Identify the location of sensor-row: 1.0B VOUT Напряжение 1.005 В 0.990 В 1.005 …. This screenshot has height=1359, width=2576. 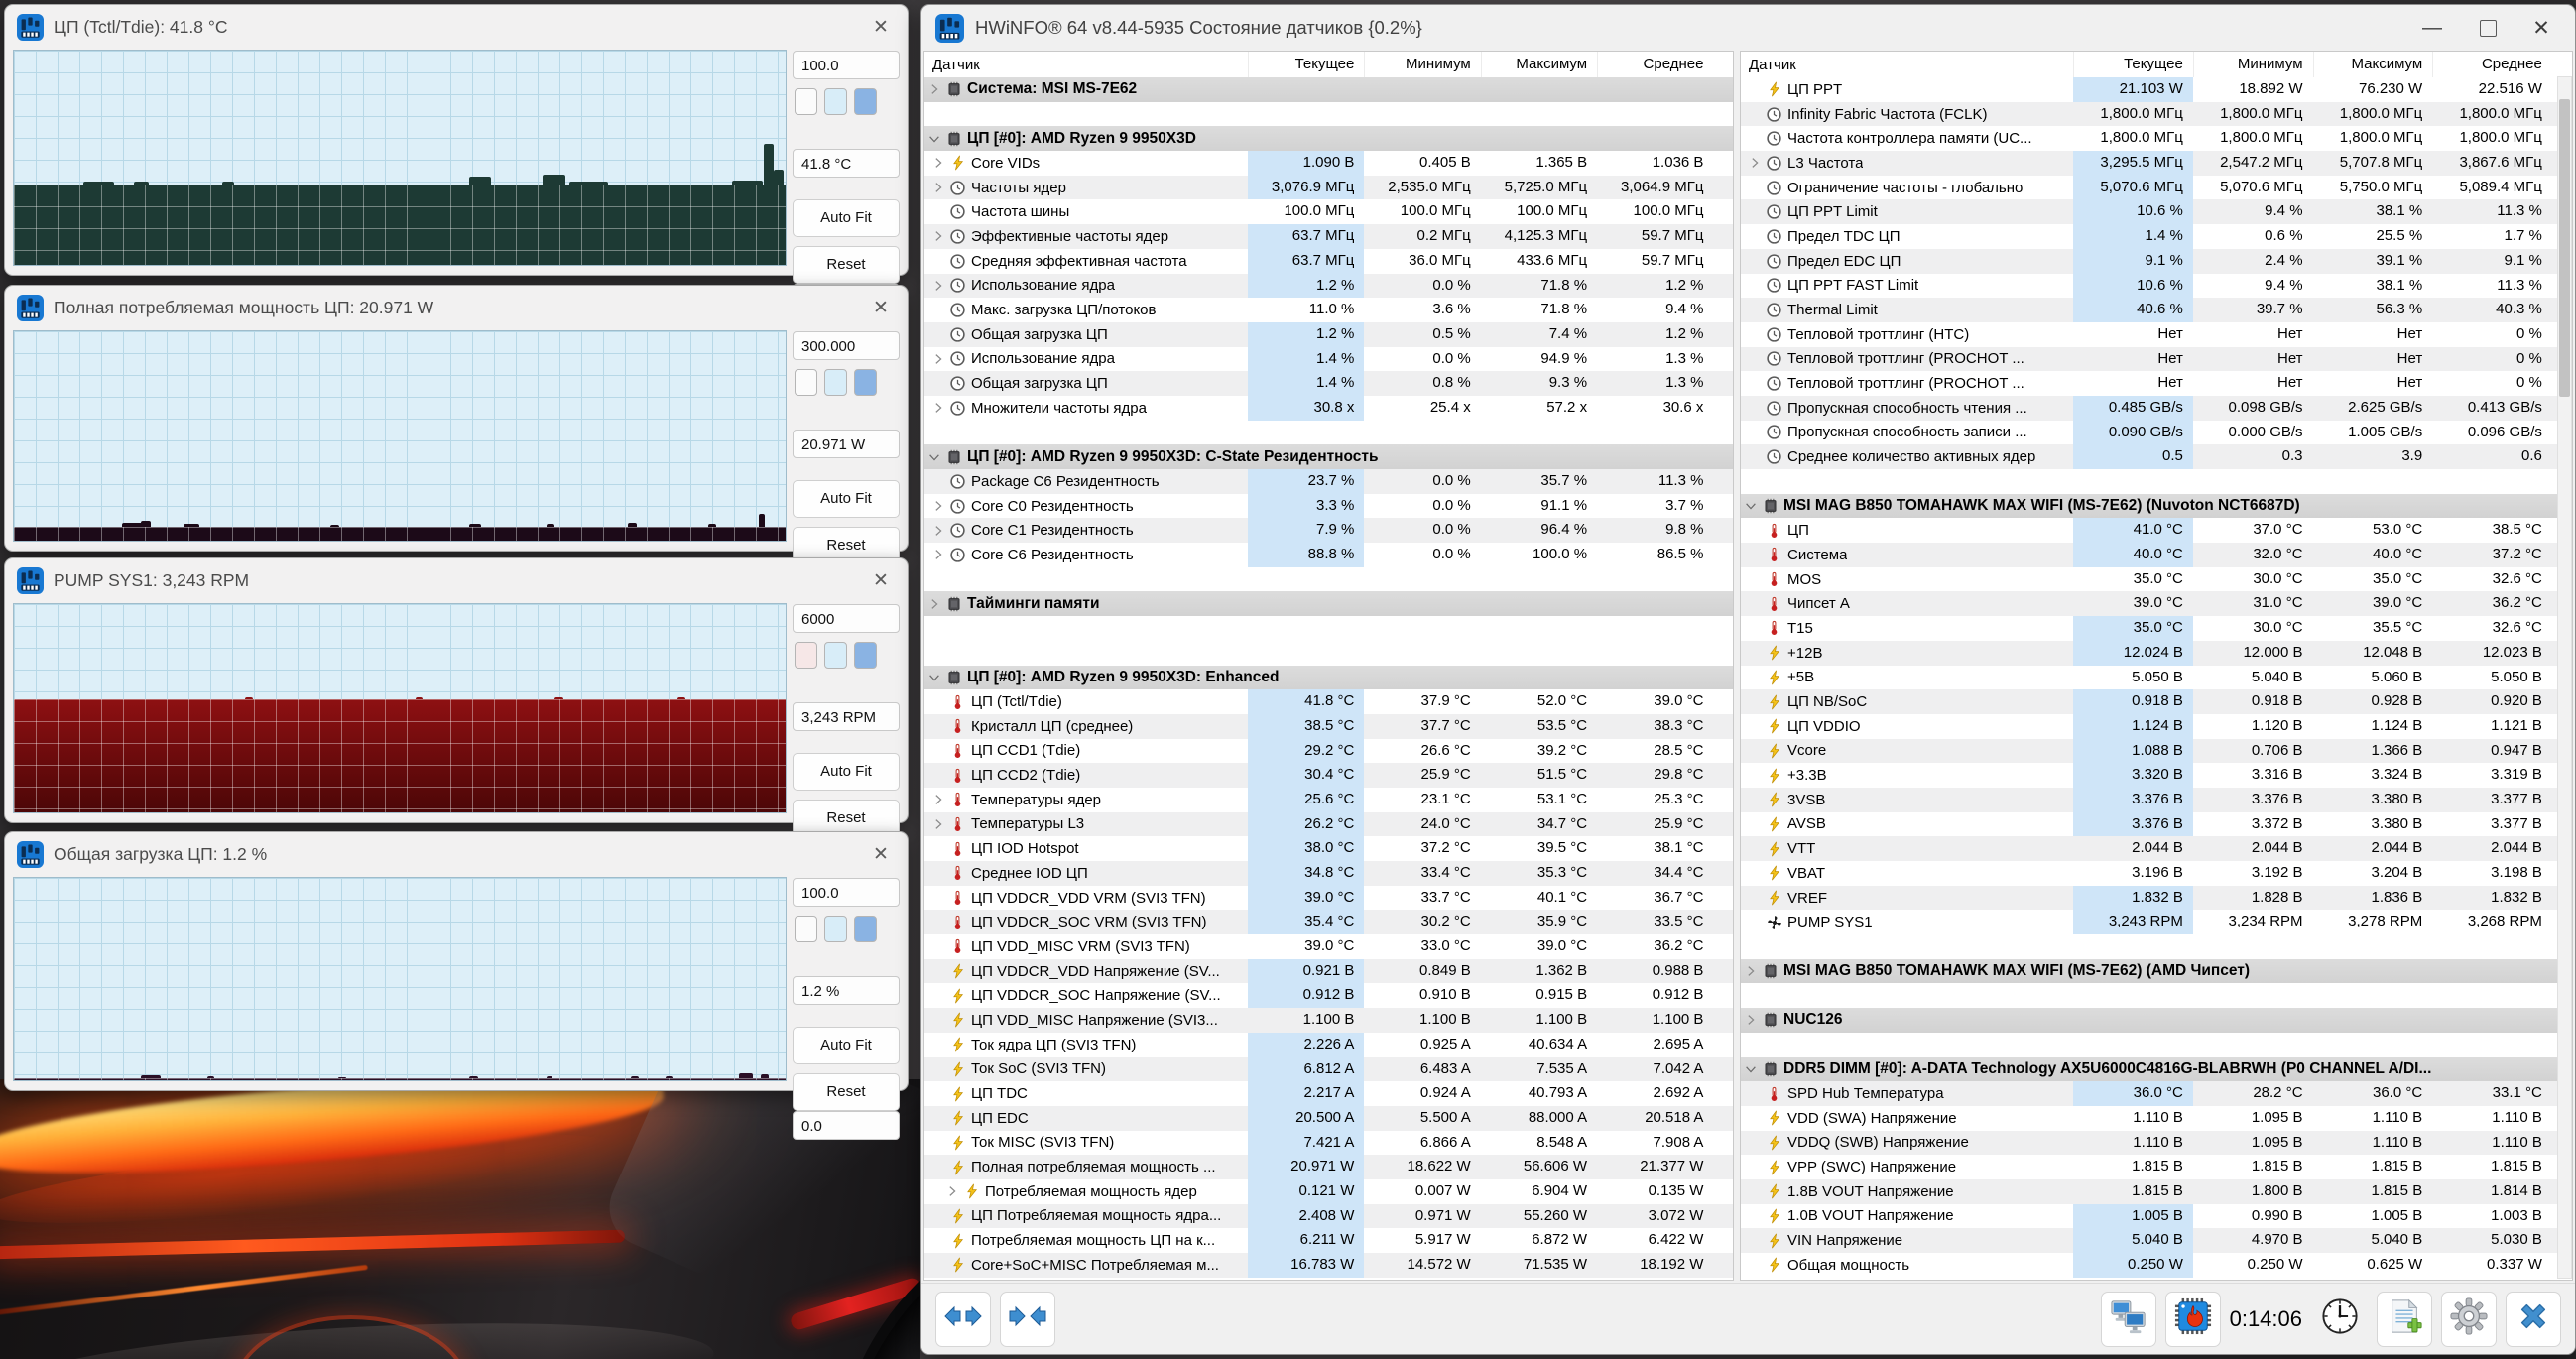
(2156, 1216).